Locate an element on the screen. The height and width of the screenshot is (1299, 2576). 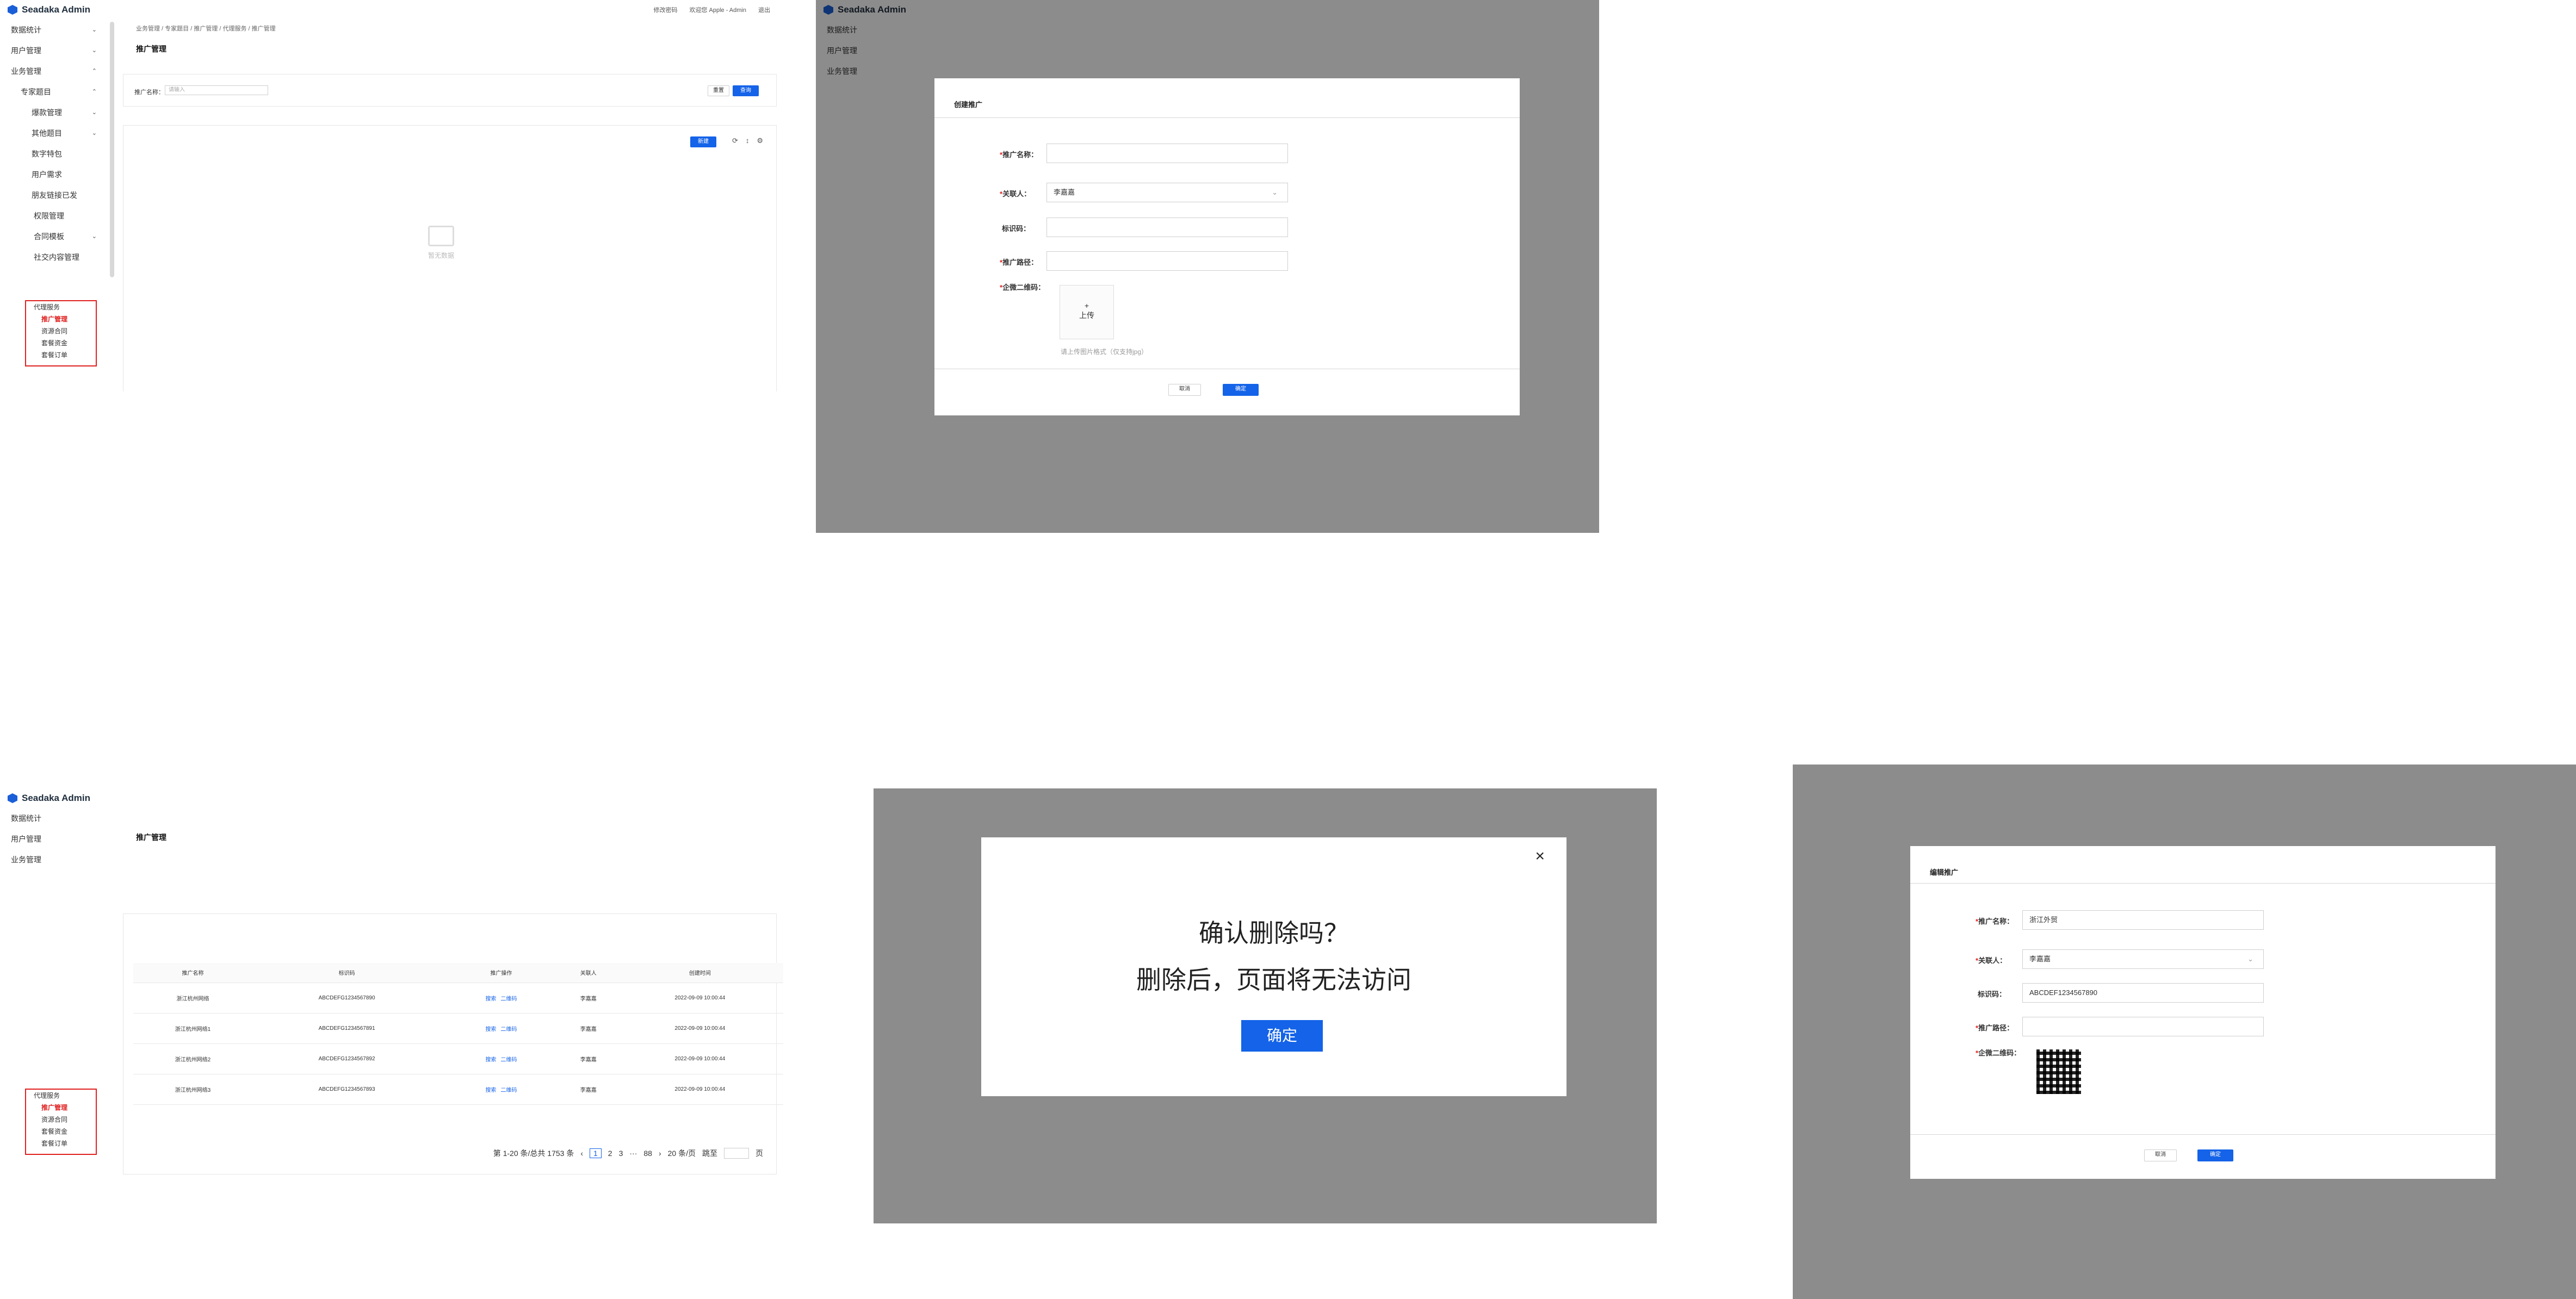
prev-page-icon: ‹ is located at coordinates (581, 1153).